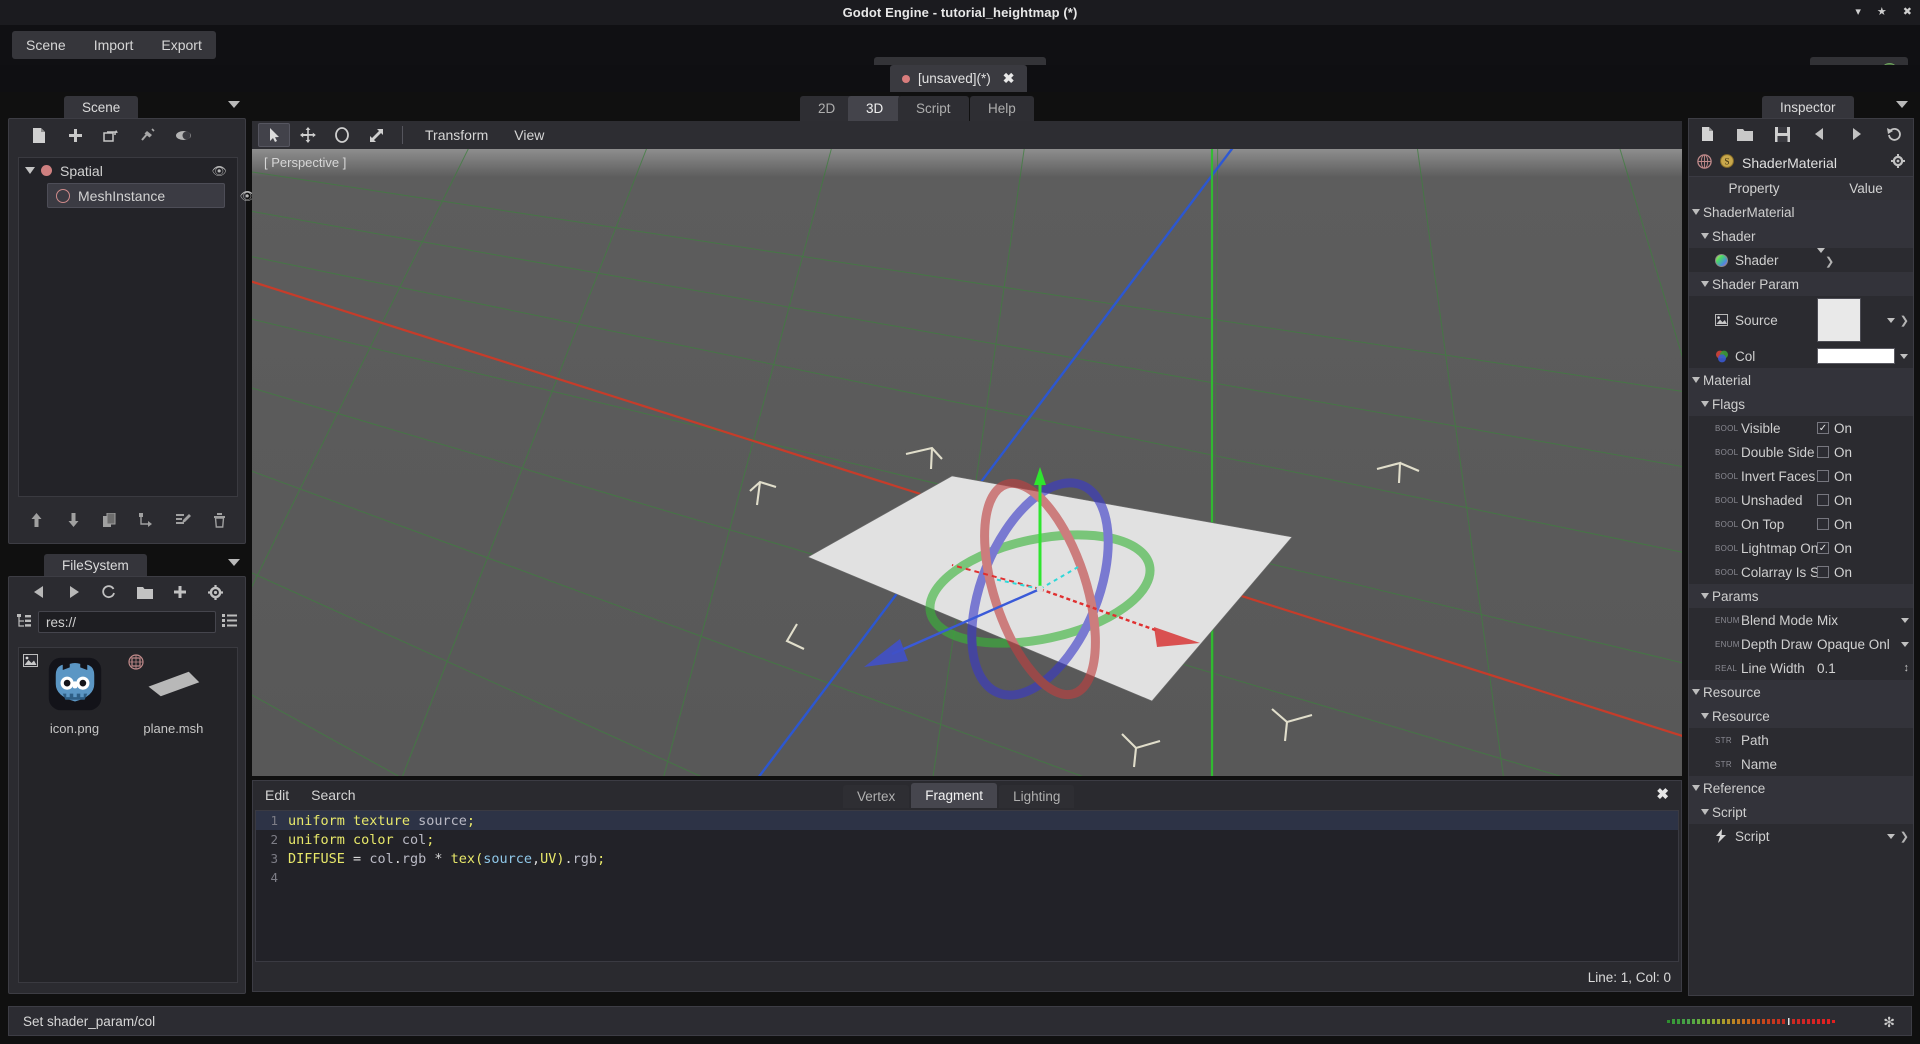  What do you see at coordinates (234, 104) in the screenshot?
I see `scene-panel-menu-icon` at bounding box center [234, 104].